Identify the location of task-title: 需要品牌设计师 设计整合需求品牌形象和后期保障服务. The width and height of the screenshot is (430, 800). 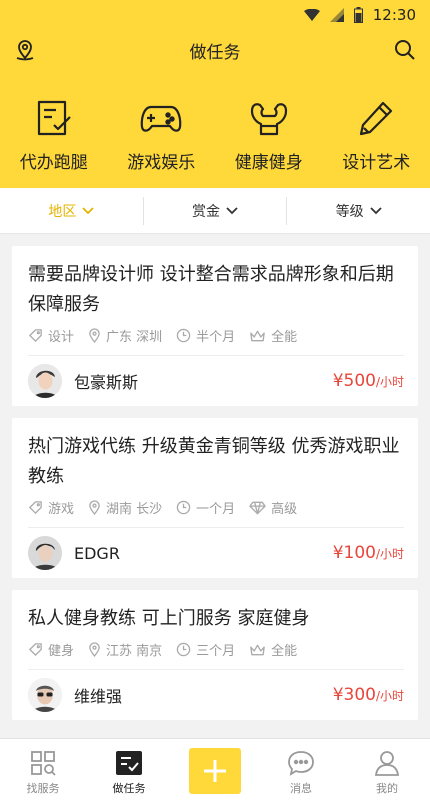
(211, 289).